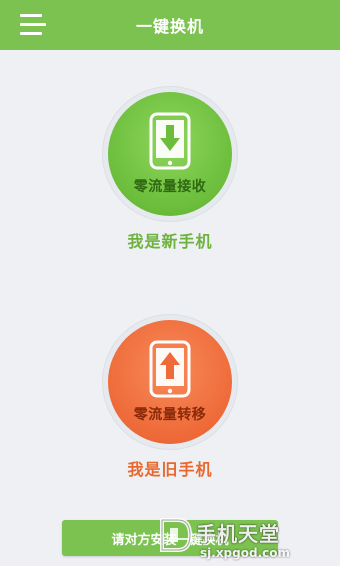  I want to click on page-title: 一键换机, so click(169, 26).